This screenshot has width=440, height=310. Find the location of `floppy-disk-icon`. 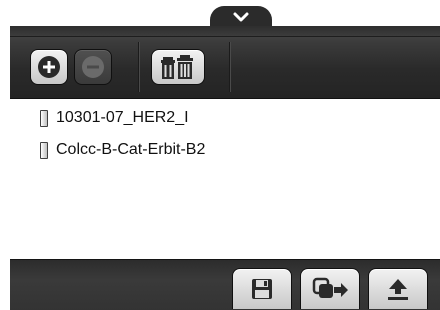

floppy-disk-icon is located at coordinates (262, 289).